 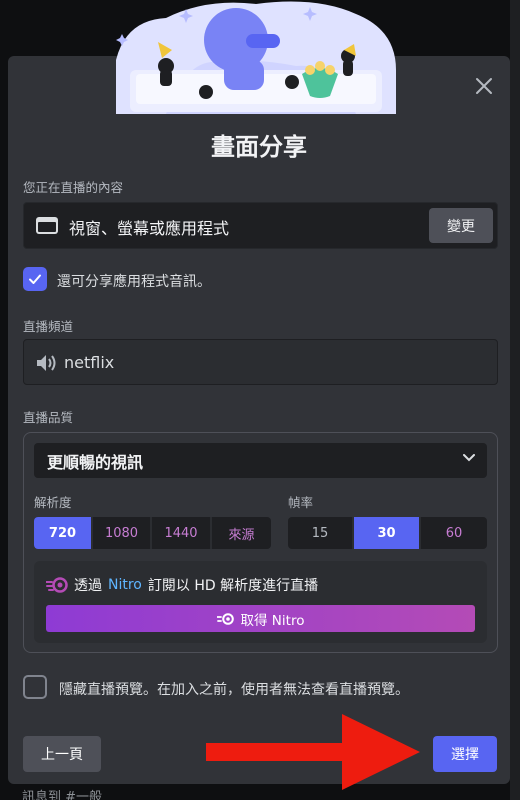 What do you see at coordinates (62, 754) in the screenshot?
I see `back-button: 上一頁` at bounding box center [62, 754].